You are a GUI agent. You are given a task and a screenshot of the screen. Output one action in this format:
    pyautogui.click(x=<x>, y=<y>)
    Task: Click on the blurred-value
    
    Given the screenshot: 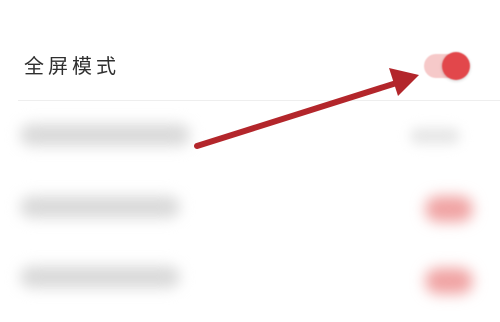 What is the action you would take?
    pyautogui.click(x=435, y=136)
    